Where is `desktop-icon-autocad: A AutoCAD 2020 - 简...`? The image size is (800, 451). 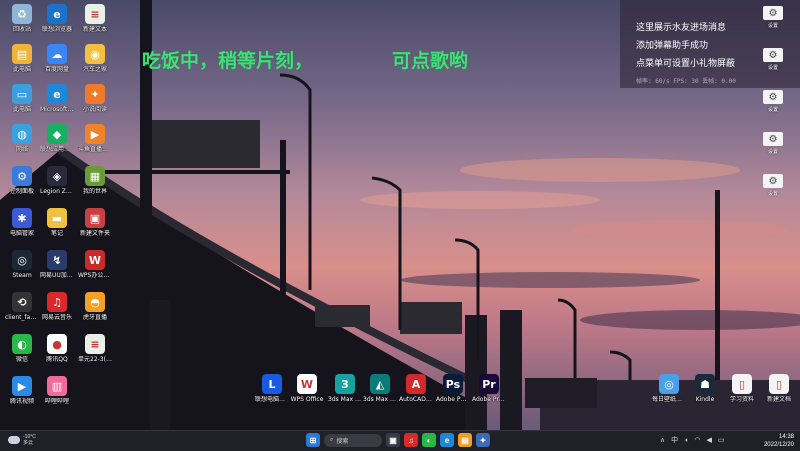 desktop-icon-autocad: A AutoCAD 2020 - 简... is located at coordinates (416, 388).